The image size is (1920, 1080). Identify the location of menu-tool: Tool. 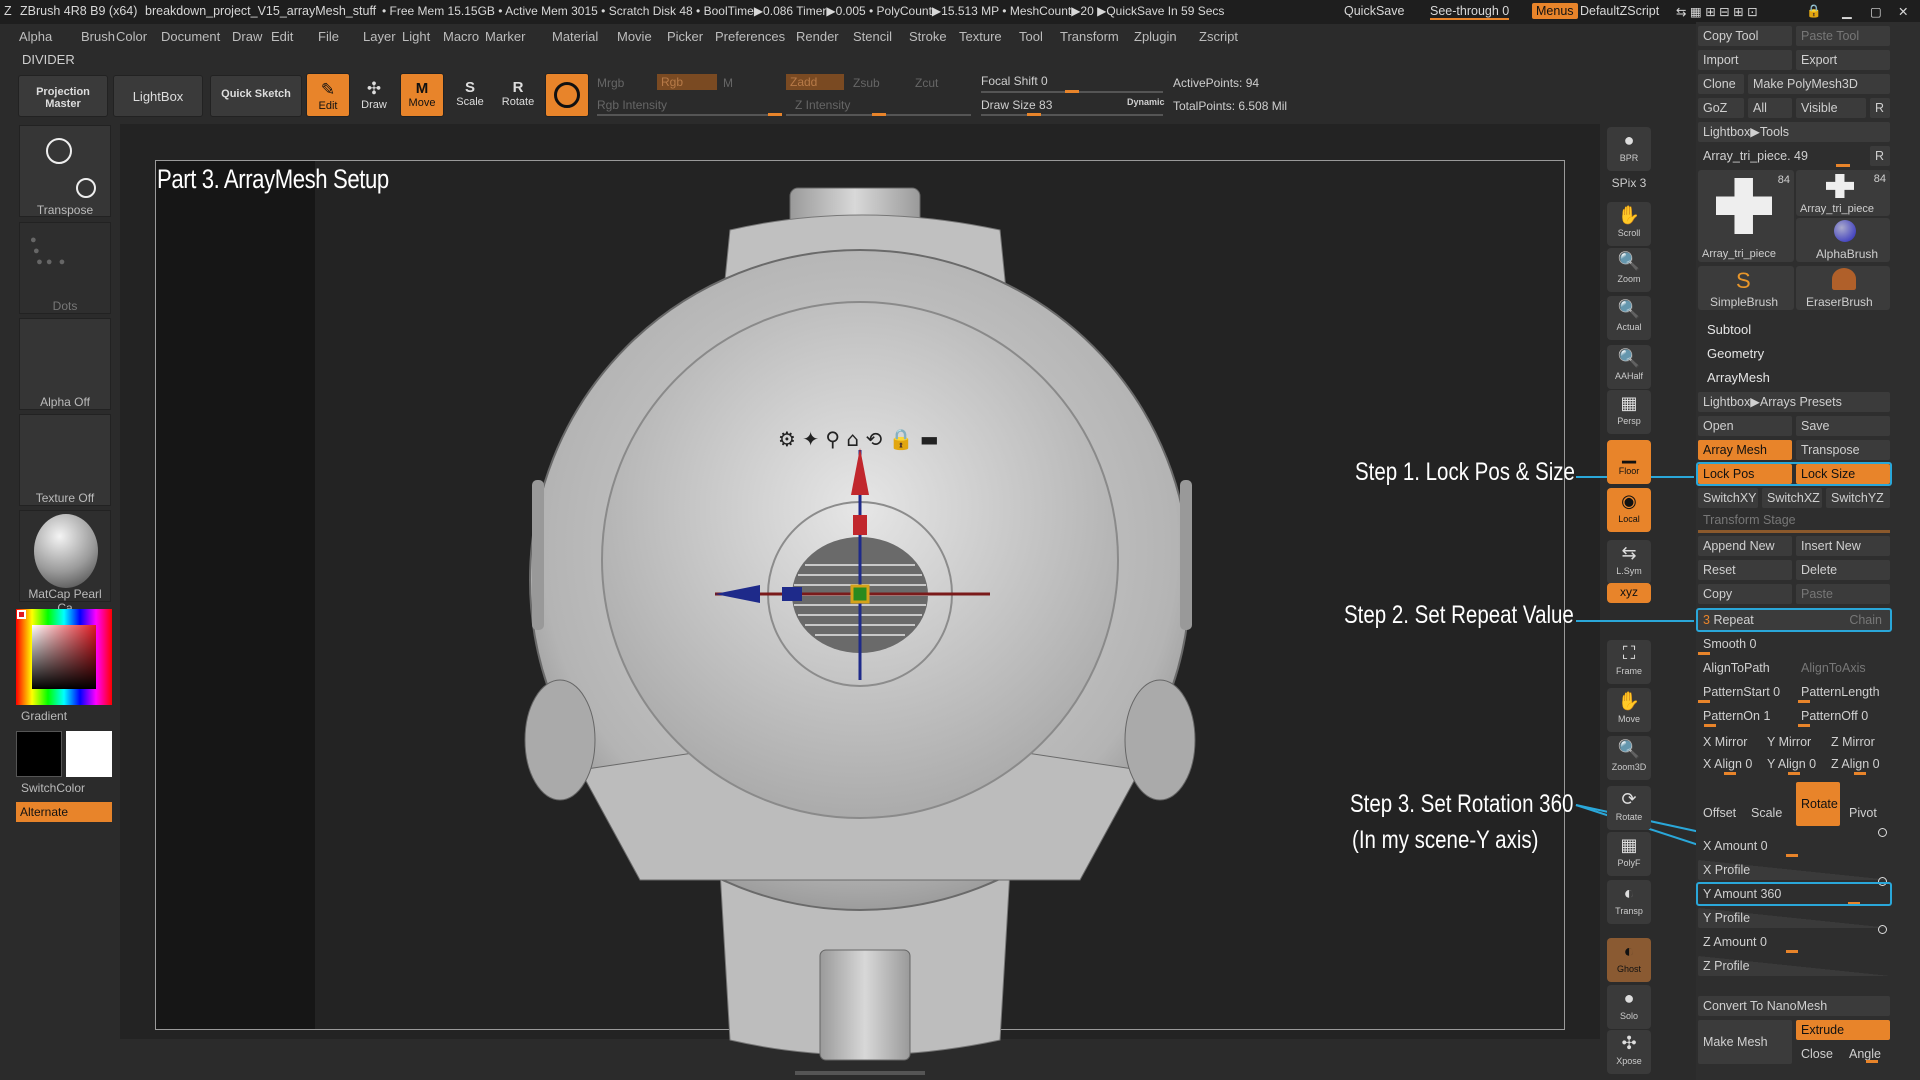
(1031, 36).